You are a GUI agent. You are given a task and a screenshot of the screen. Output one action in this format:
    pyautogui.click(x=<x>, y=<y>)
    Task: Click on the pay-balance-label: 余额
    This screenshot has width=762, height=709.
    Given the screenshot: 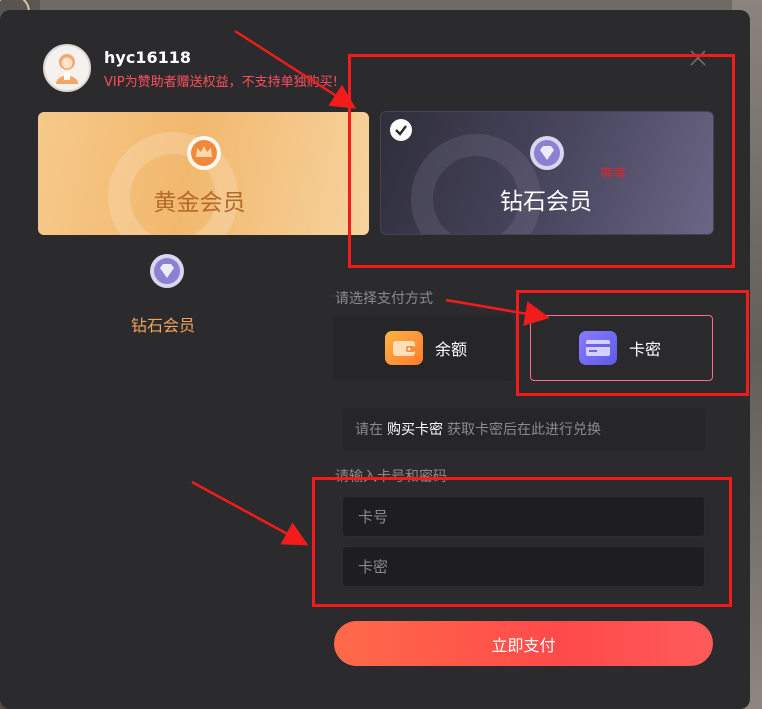 What is the action you would take?
    pyautogui.click(x=451, y=349)
    